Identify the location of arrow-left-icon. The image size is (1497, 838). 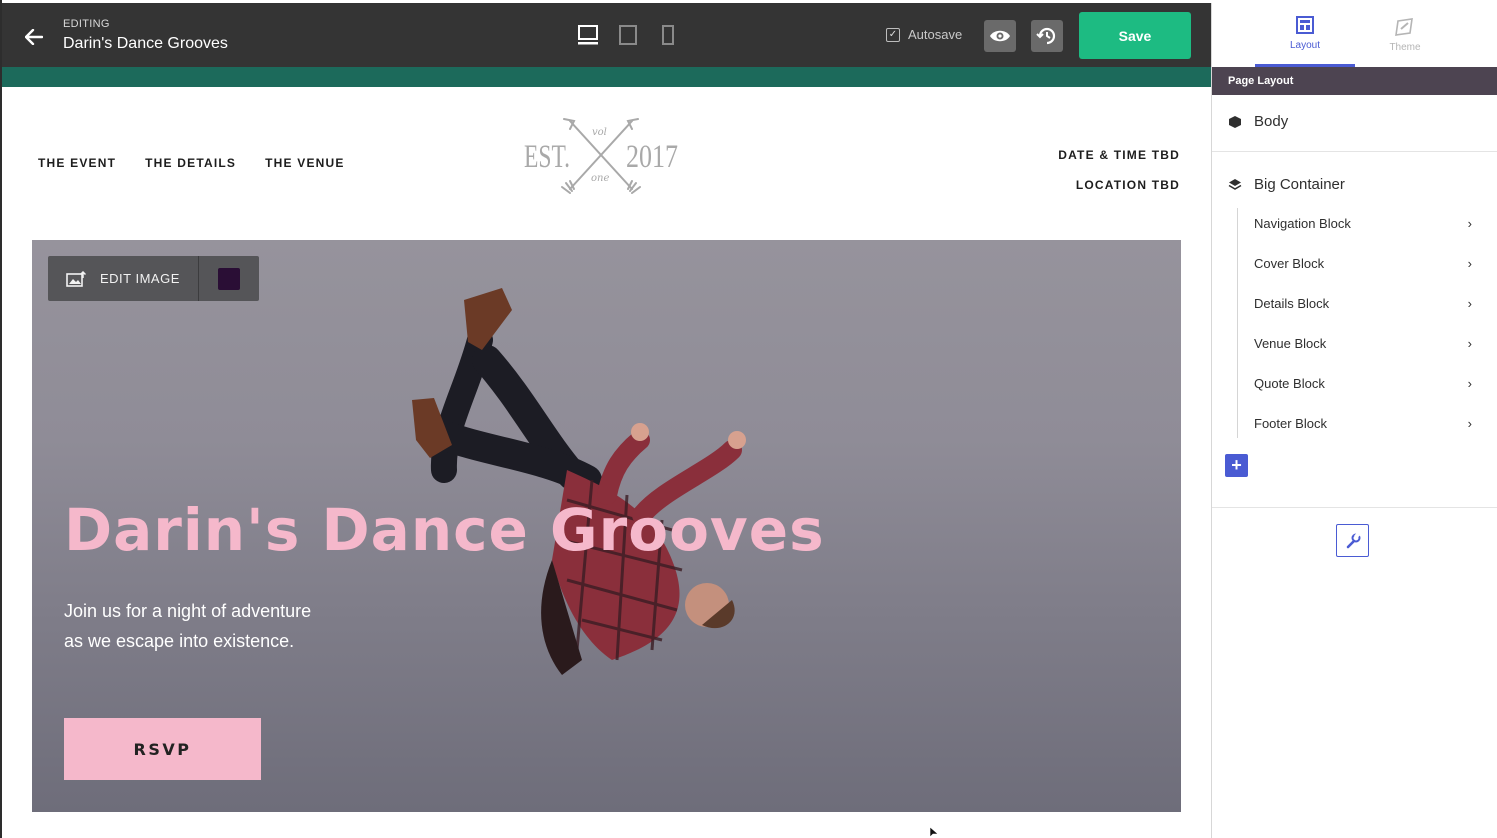
(34, 37).